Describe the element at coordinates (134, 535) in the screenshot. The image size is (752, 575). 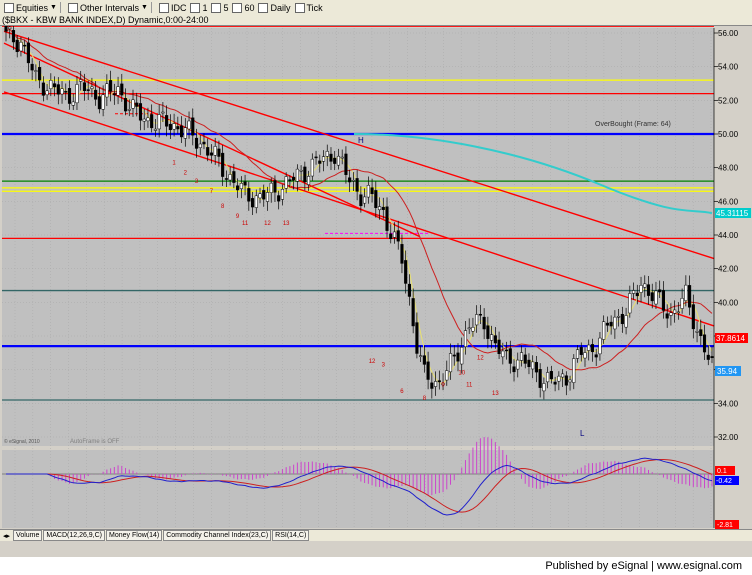
I see `tab-money-flow: Money Flow(14)` at that location.